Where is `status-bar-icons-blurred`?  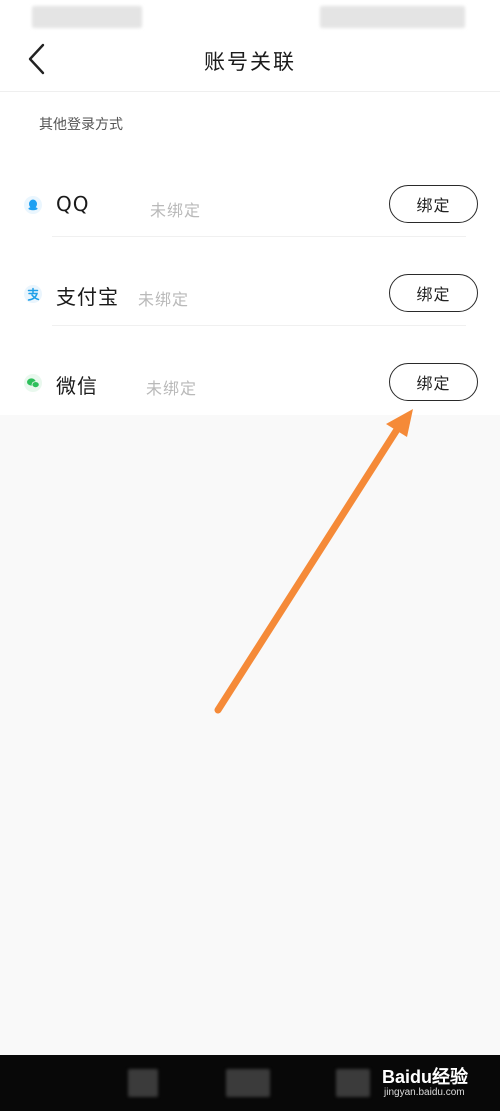 status-bar-icons-blurred is located at coordinates (392, 17).